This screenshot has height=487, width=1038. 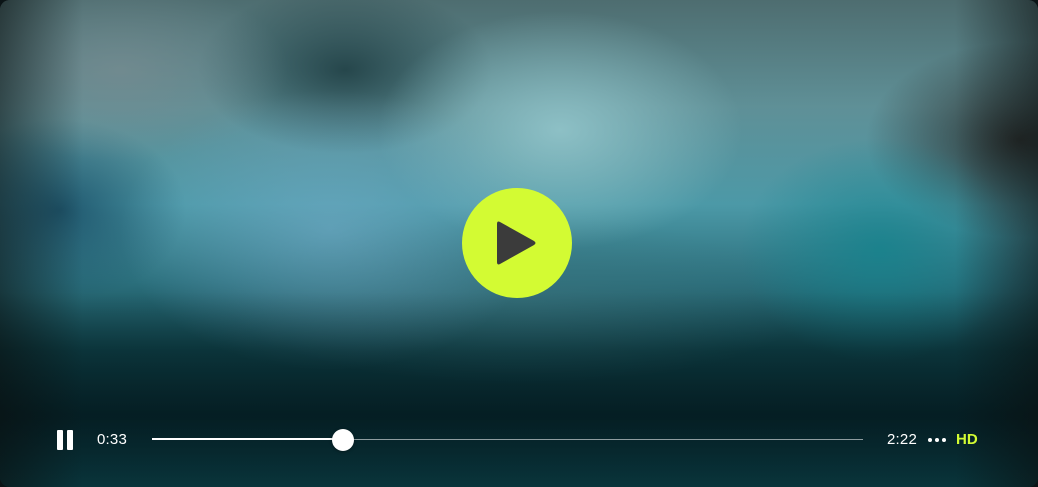 What do you see at coordinates (70, 440) in the screenshot?
I see `pause-icon-bar` at bounding box center [70, 440].